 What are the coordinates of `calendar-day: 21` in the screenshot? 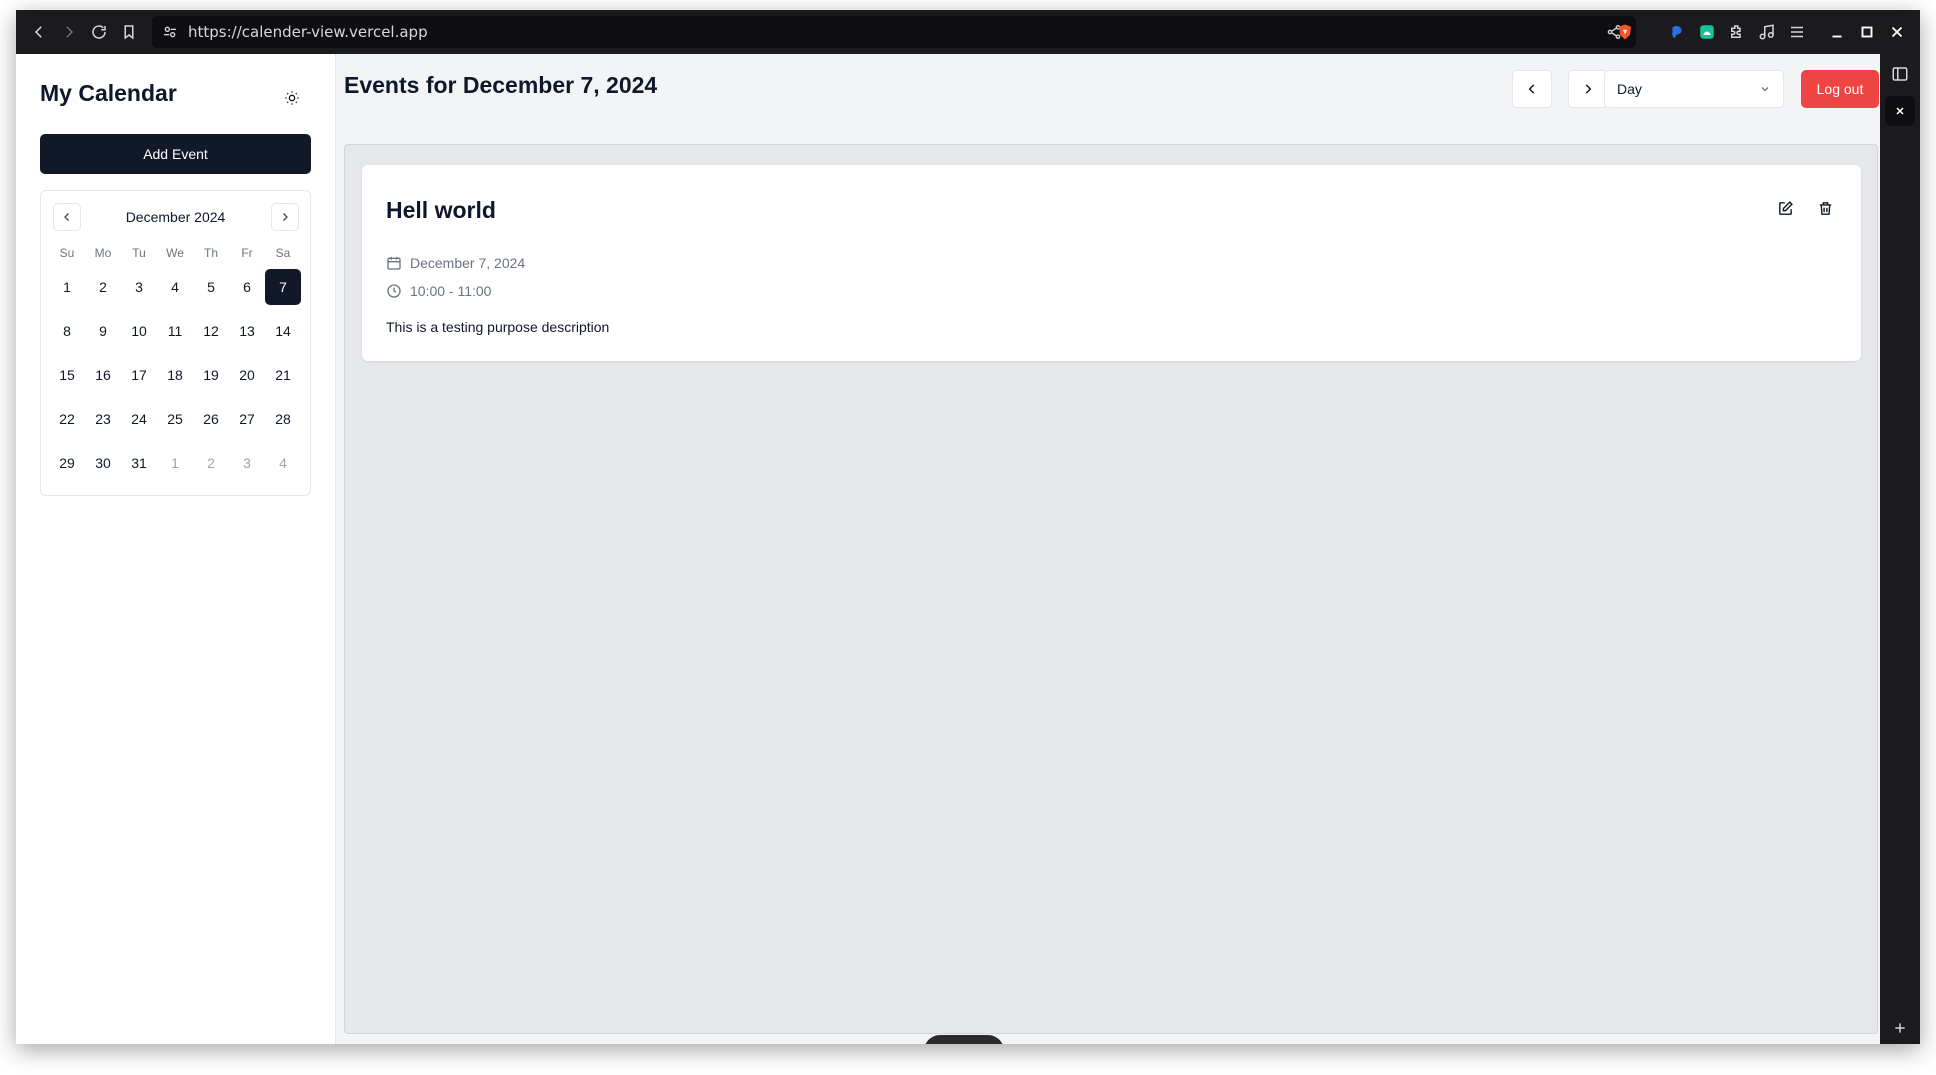 It's located at (283, 375).